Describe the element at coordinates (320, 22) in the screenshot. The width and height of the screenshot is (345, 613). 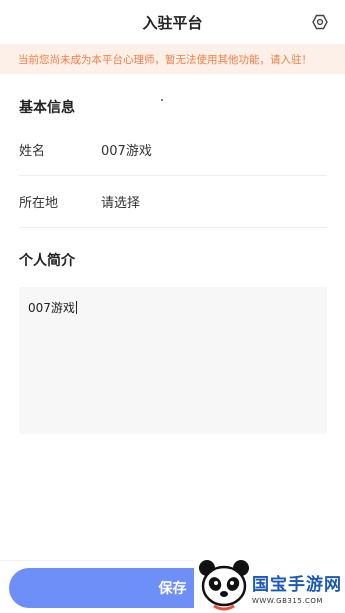
I see `settings-icon` at that location.